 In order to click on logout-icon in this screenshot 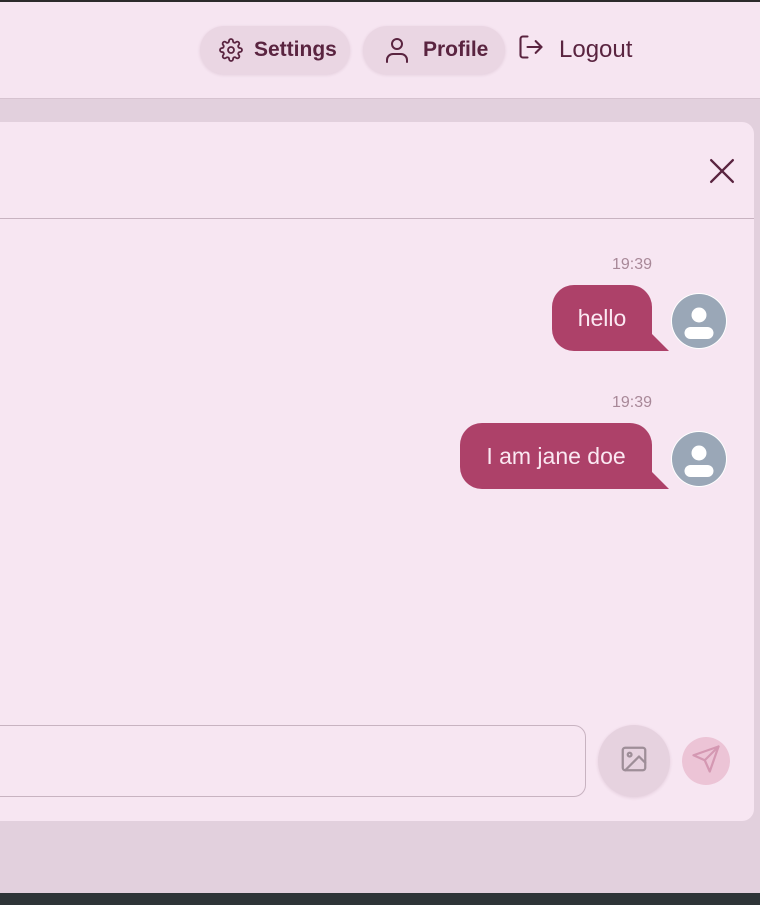, I will do `click(531, 50)`.